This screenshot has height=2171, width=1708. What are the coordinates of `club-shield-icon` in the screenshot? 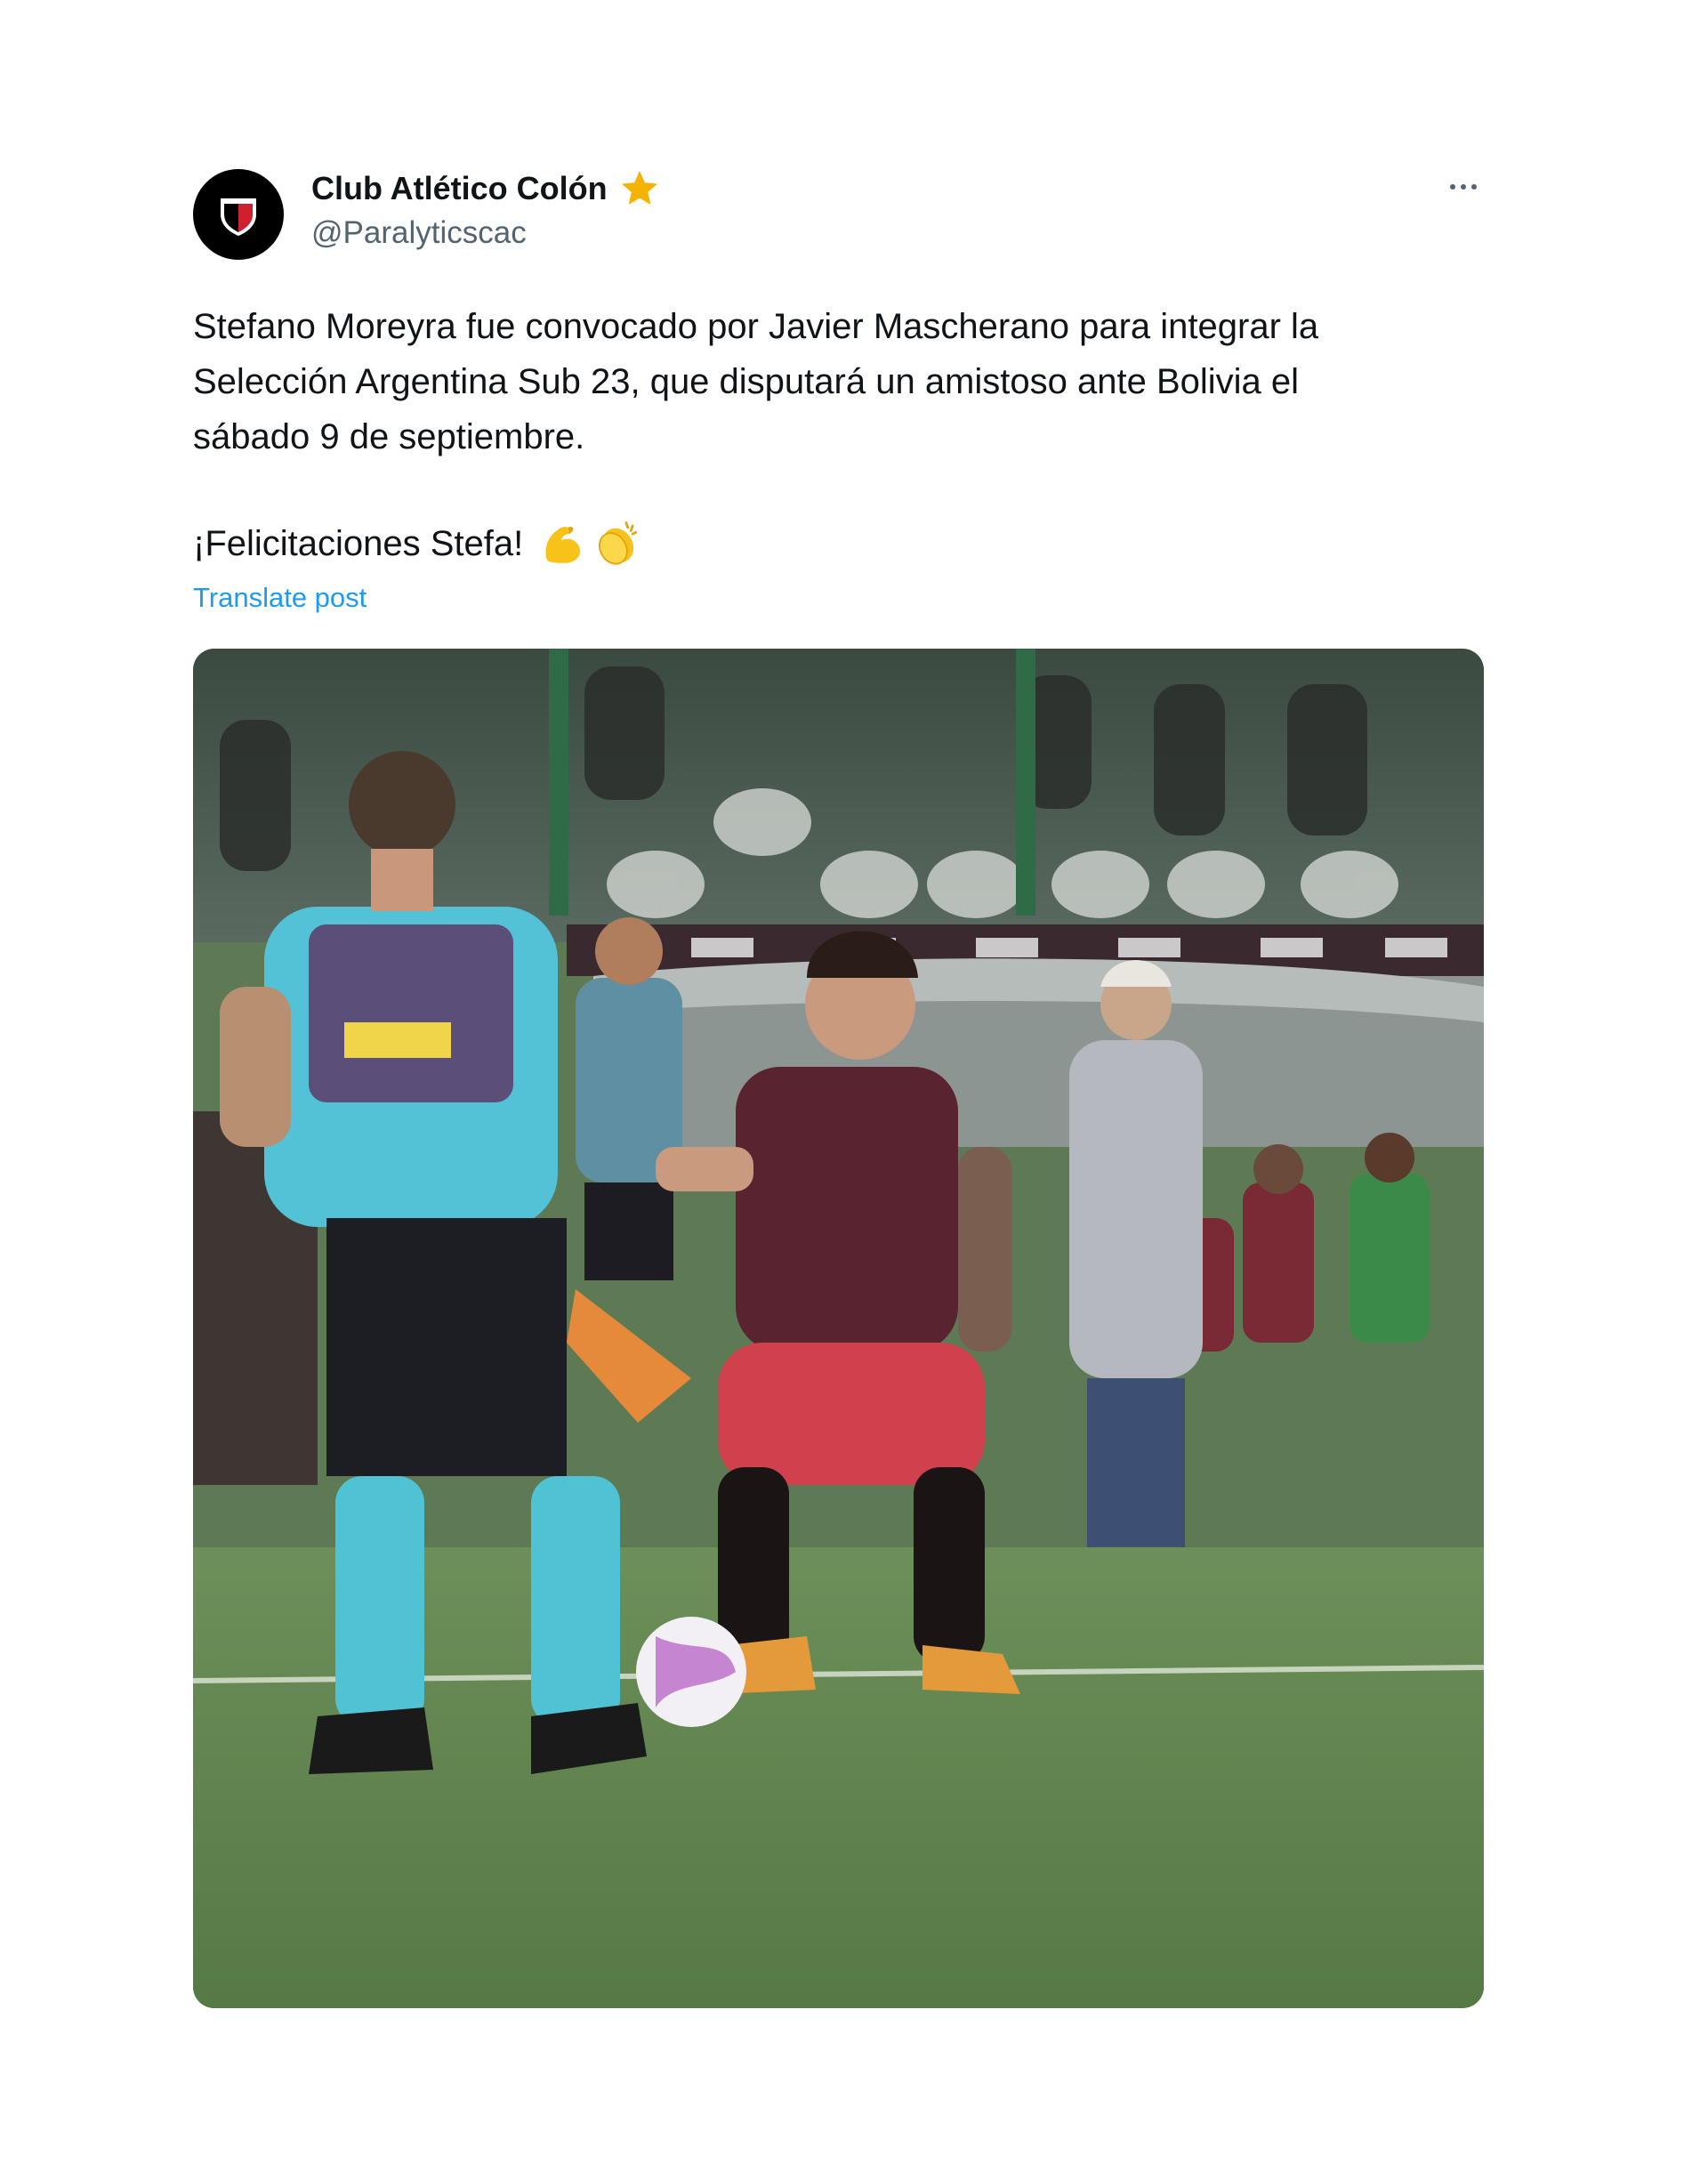 It's located at (238, 217).